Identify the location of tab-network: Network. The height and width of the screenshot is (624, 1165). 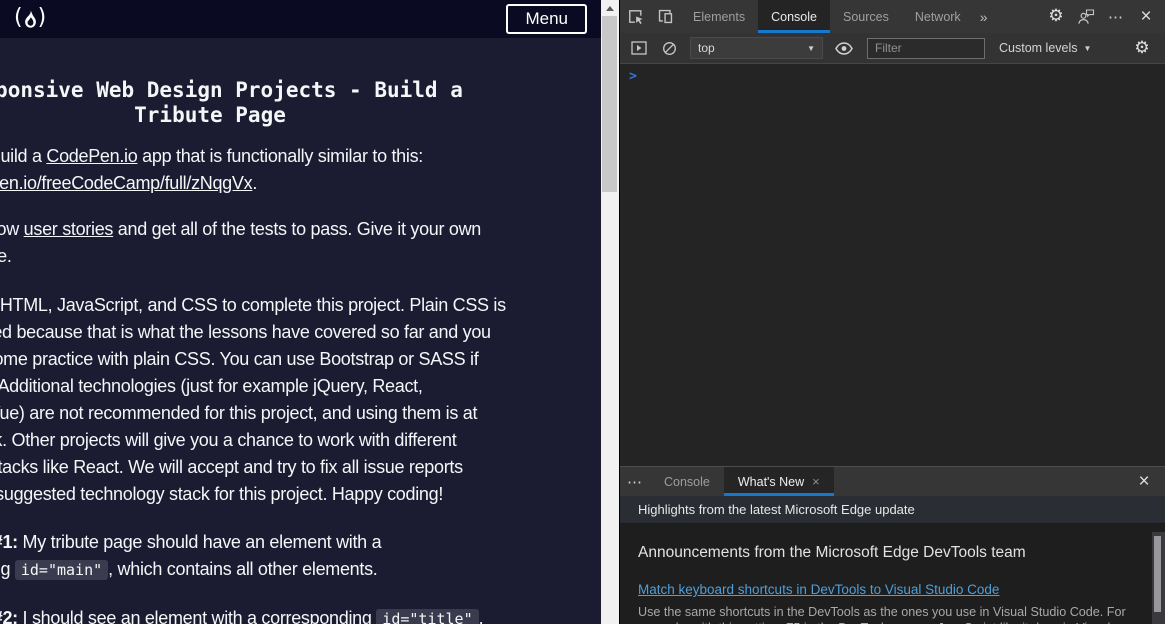
(938, 16).